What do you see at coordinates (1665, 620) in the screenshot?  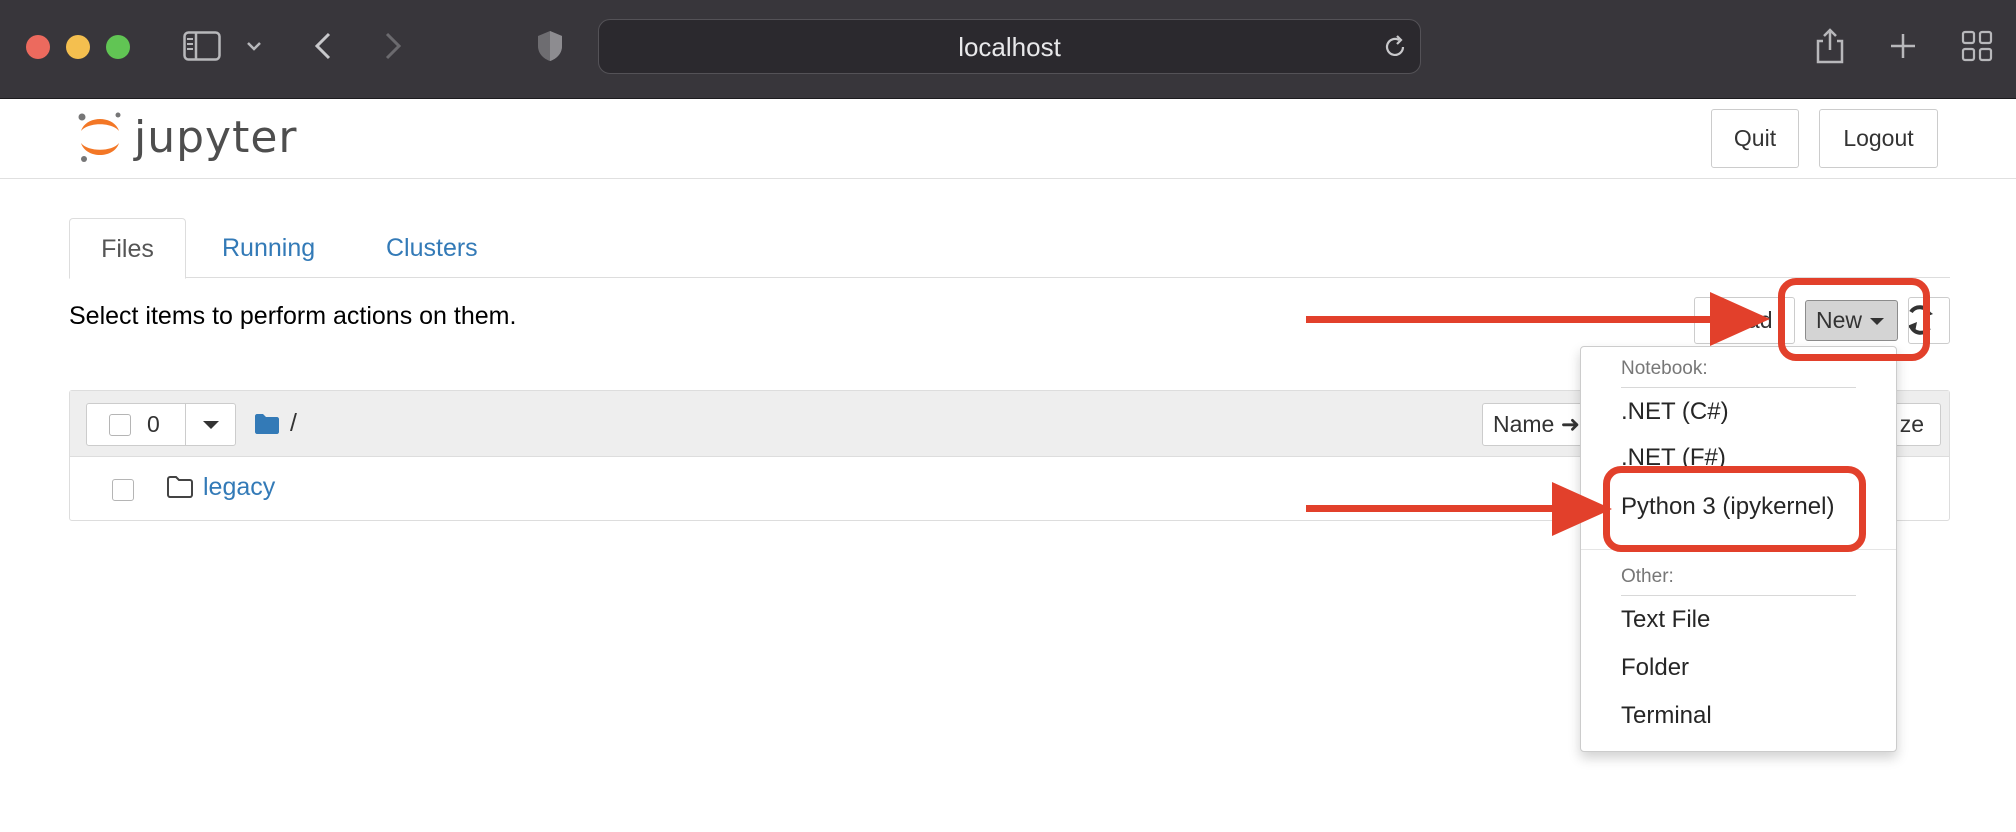 I see `menu-item-text-file: Text File` at bounding box center [1665, 620].